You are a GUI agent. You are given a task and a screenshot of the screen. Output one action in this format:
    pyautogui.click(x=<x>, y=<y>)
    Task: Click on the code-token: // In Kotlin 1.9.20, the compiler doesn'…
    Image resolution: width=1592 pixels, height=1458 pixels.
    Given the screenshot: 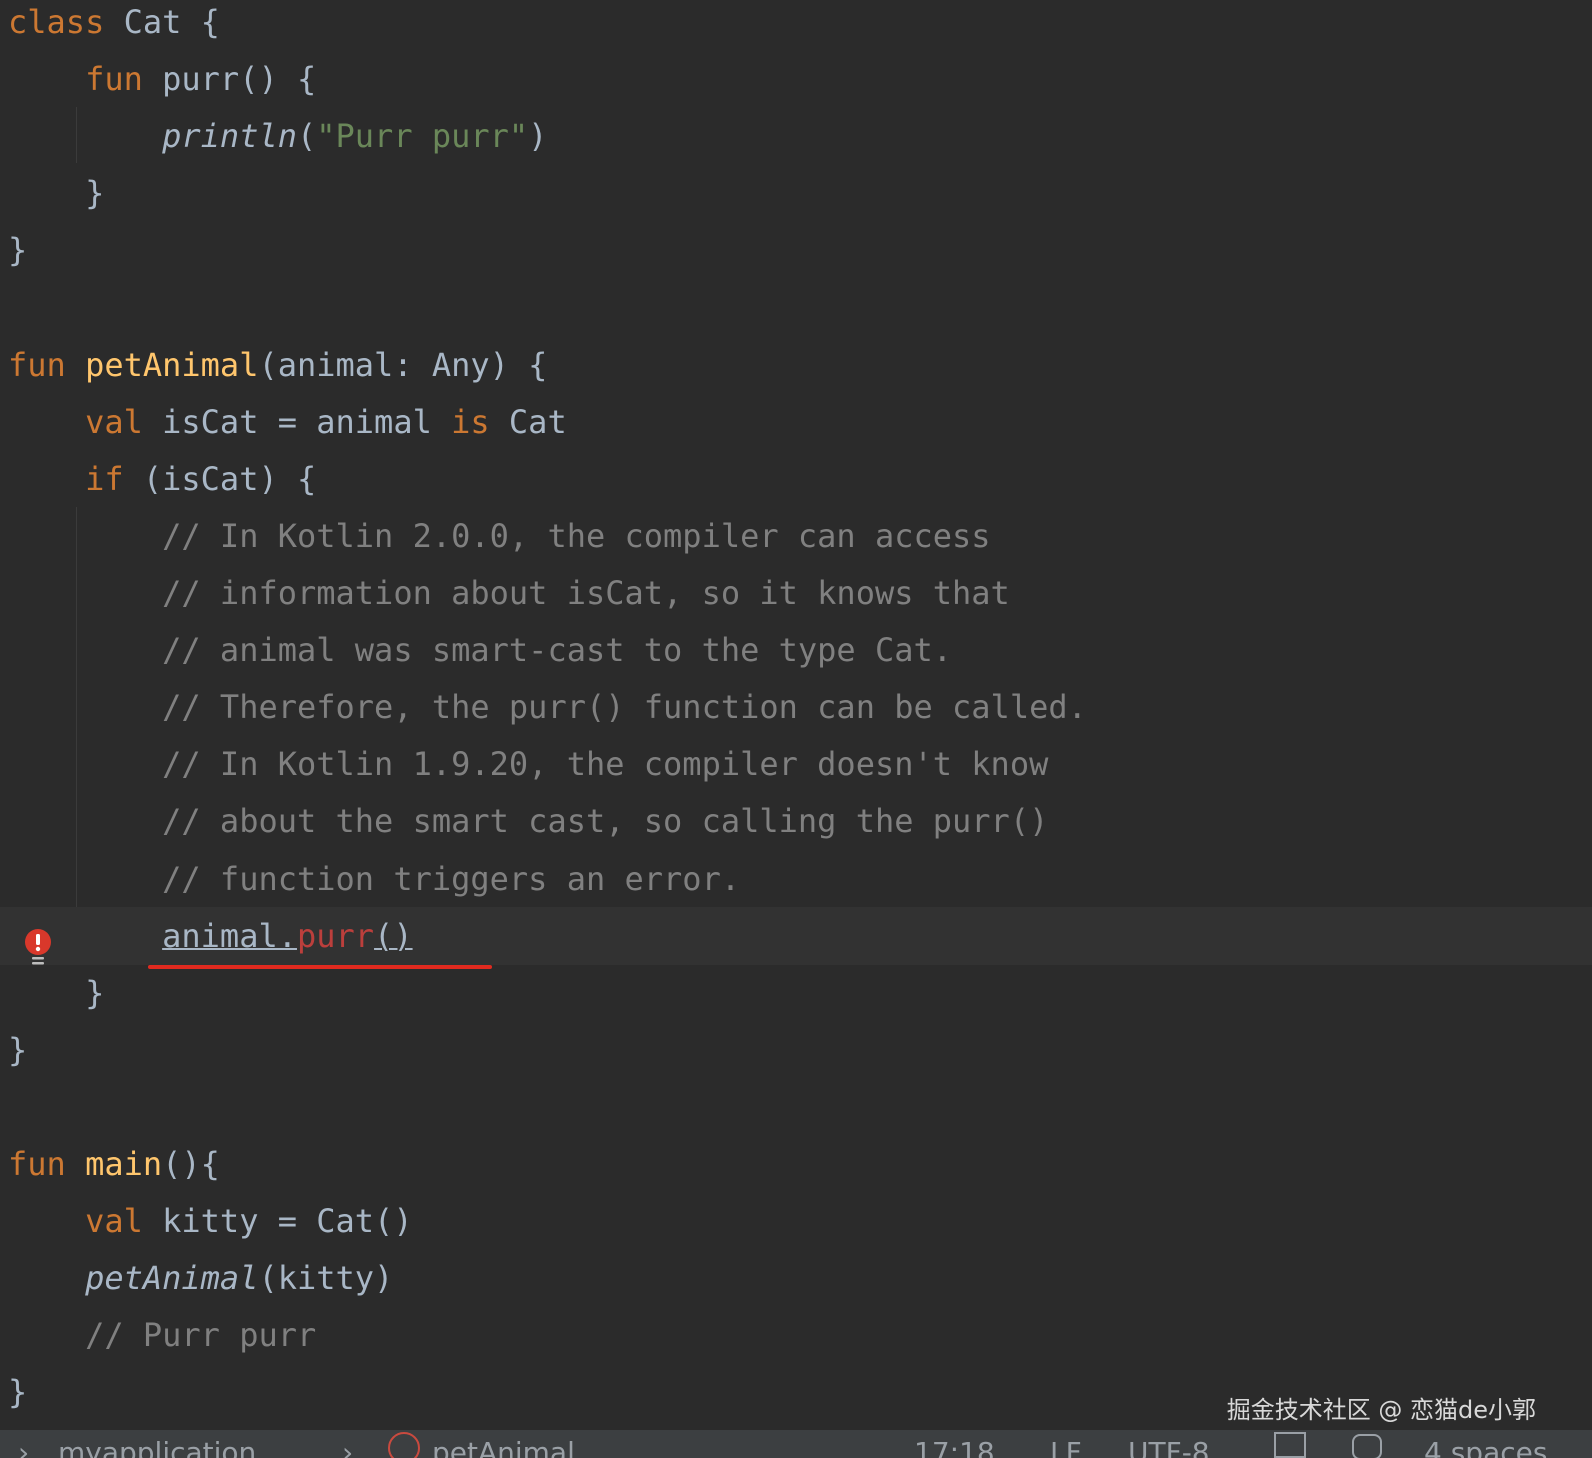 What is the action you would take?
    pyautogui.click(x=605, y=764)
    